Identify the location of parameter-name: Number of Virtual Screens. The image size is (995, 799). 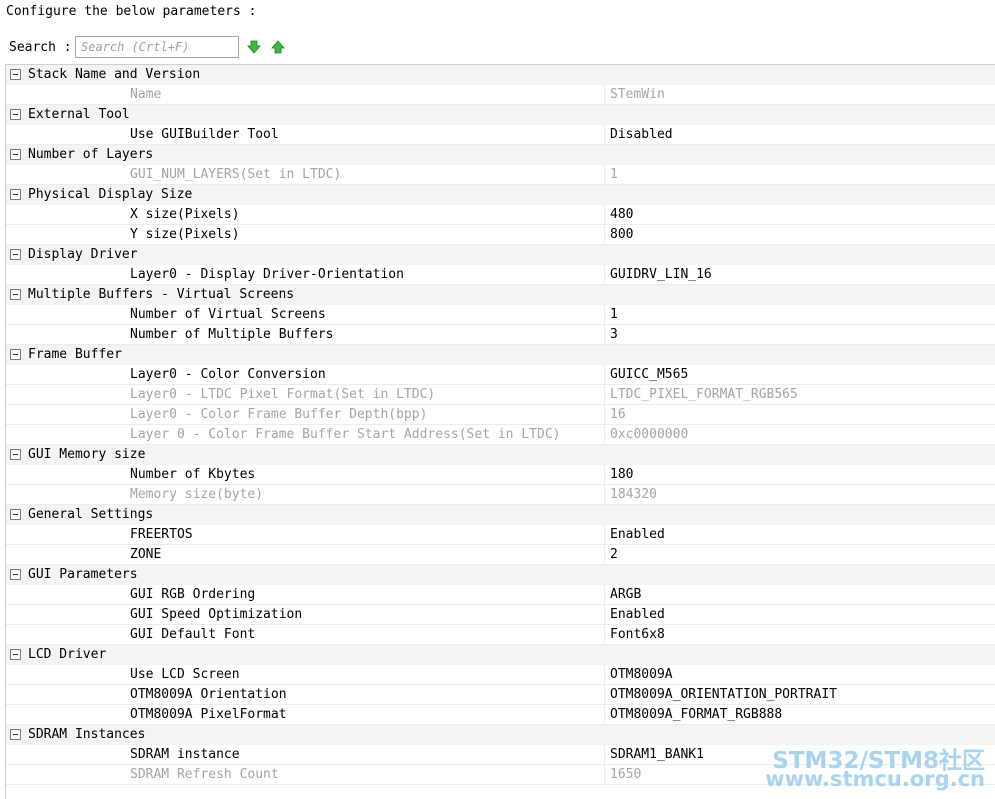
(228, 314).